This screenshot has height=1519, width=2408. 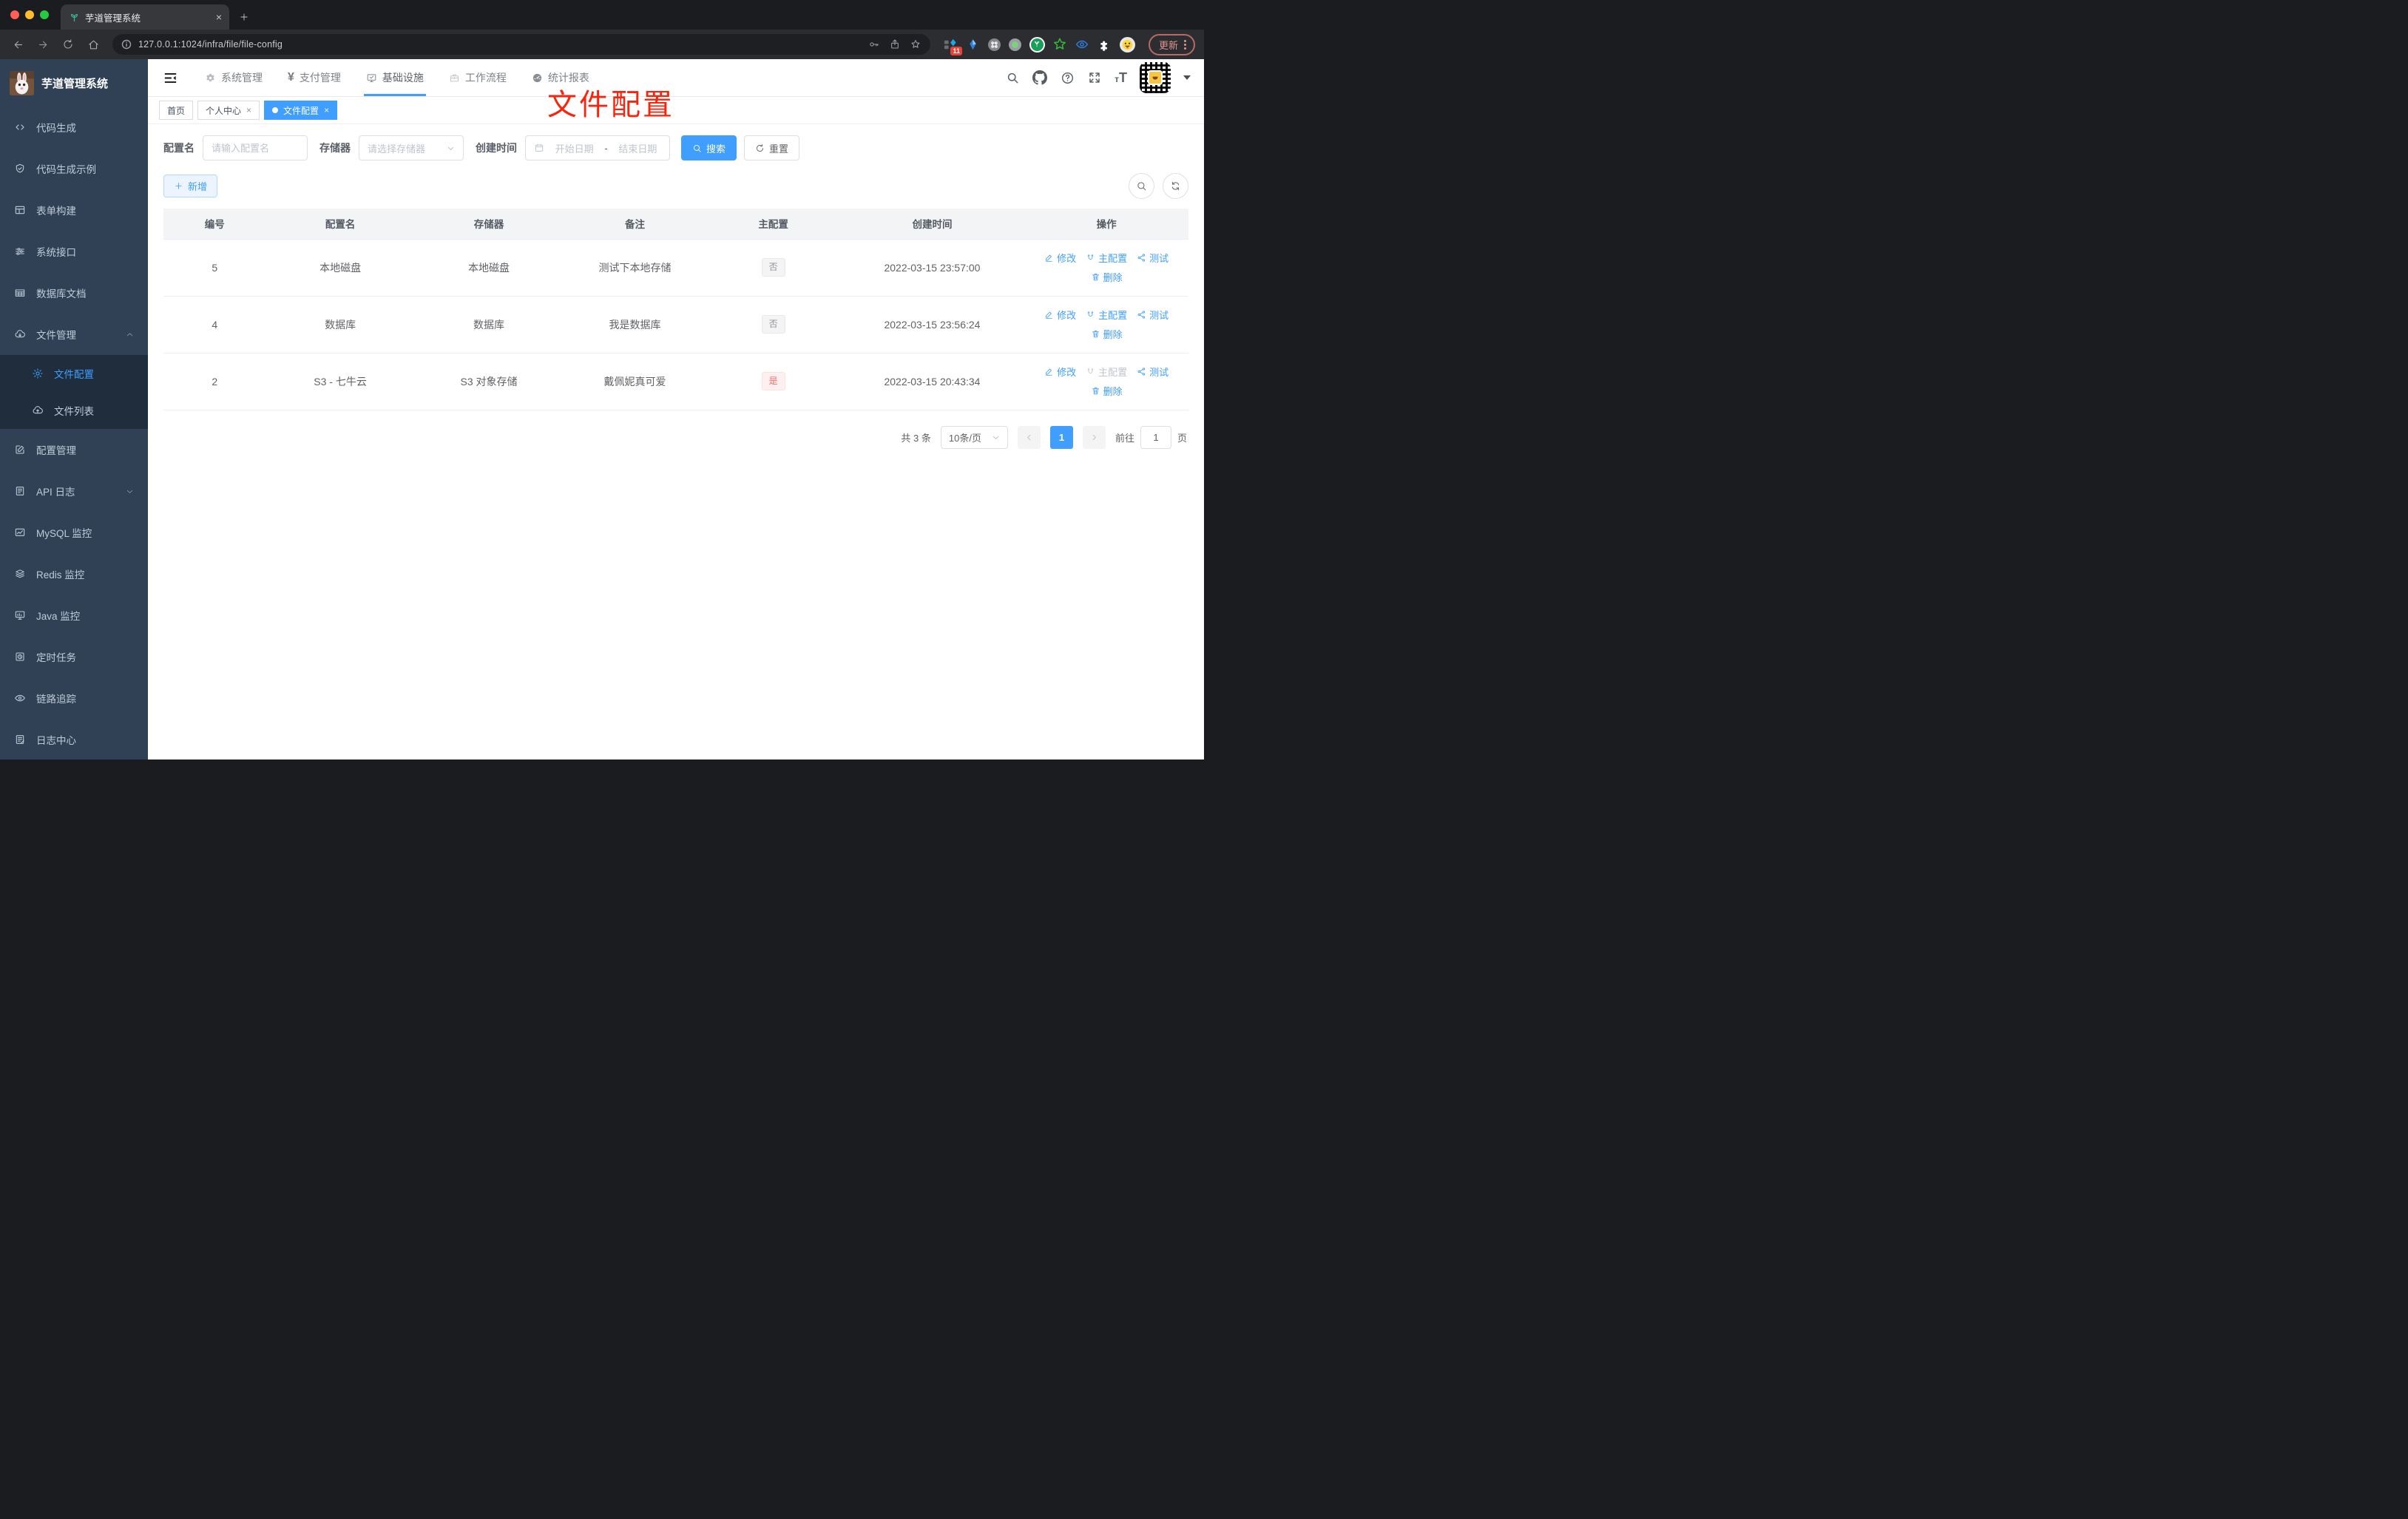 I want to click on search-icon, so click(x=1012, y=77).